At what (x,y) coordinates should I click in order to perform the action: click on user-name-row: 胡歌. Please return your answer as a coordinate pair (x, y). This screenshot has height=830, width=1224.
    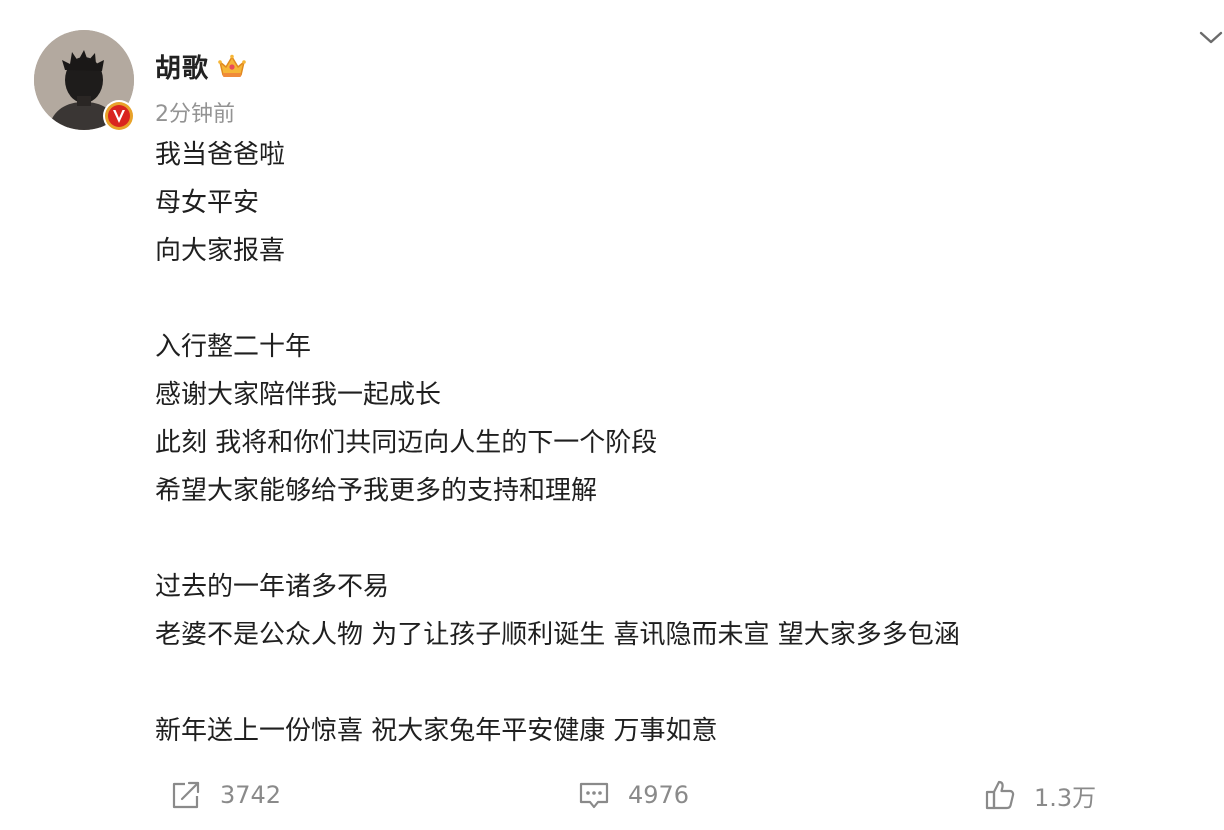
    Looking at the image, I should click on (201, 66).